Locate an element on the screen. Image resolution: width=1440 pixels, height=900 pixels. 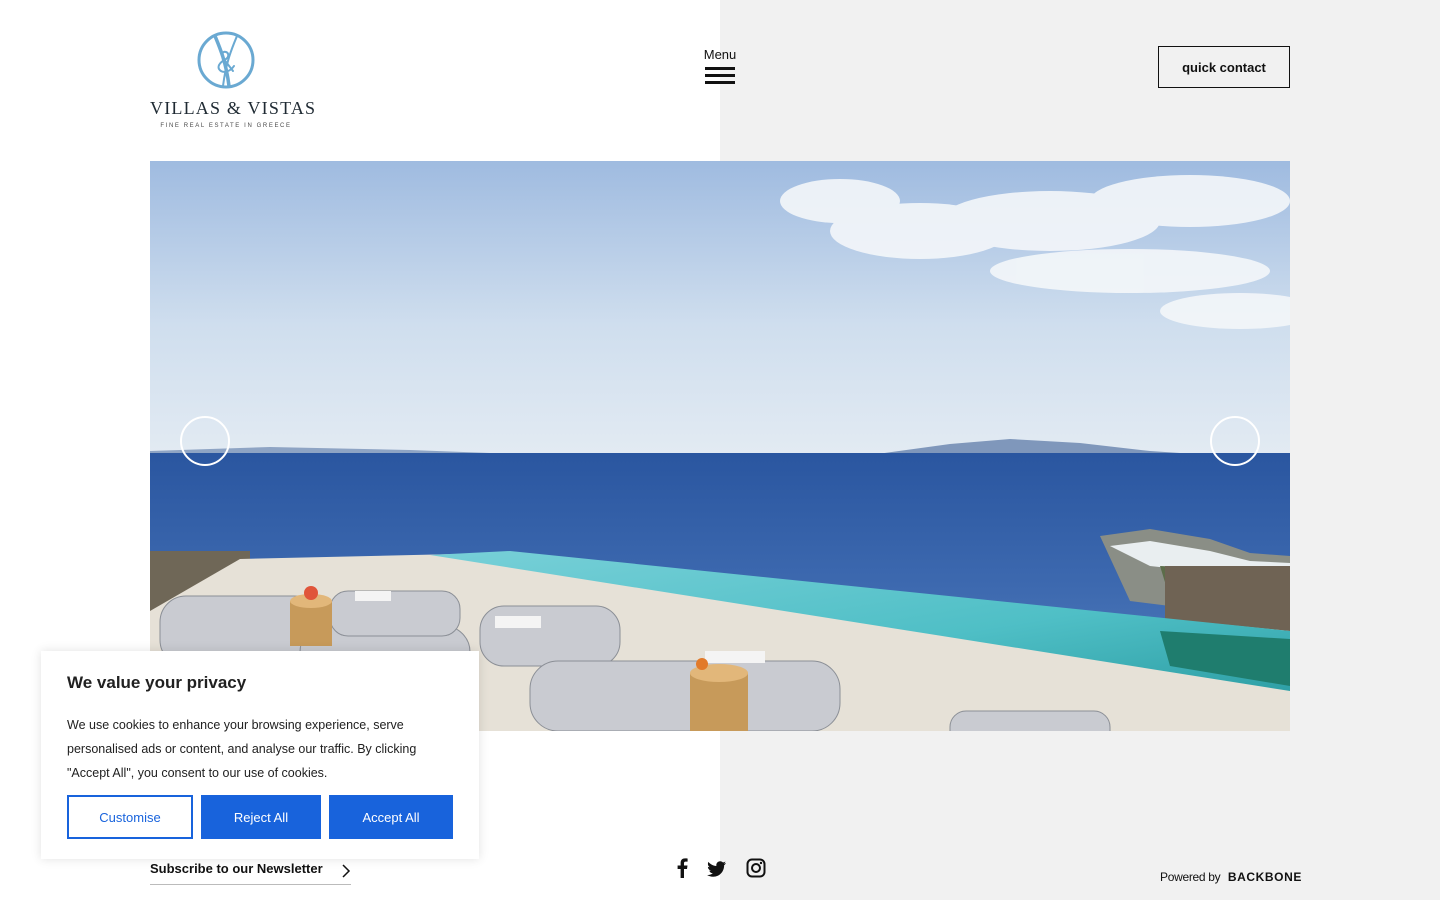
chevron-right-icon is located at coordinates (346, 871).